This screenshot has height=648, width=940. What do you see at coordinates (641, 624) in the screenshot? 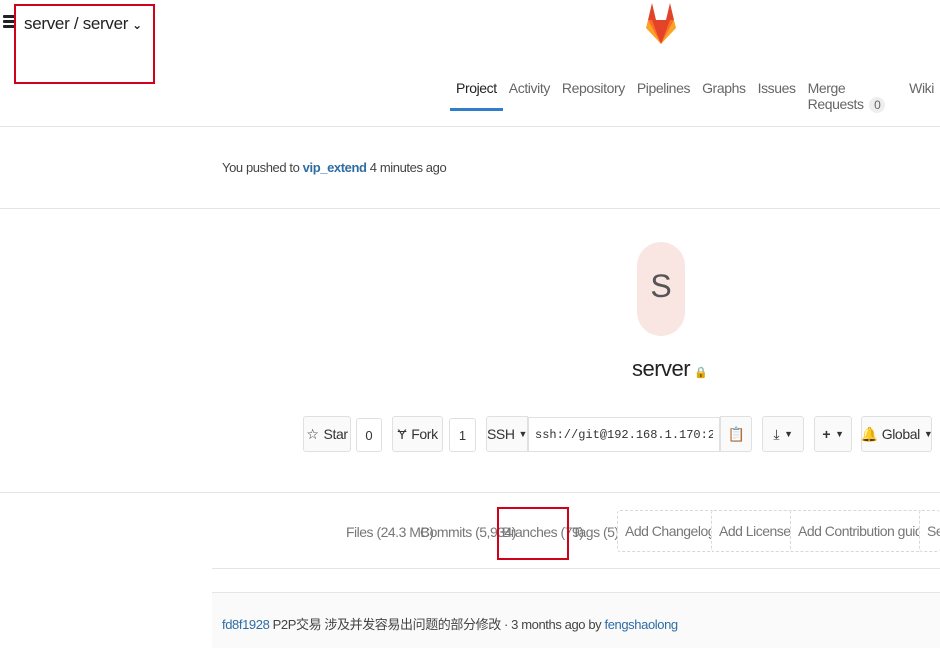
I see `commit-author-link: fengshaolong` at bounding box center [641, 624].